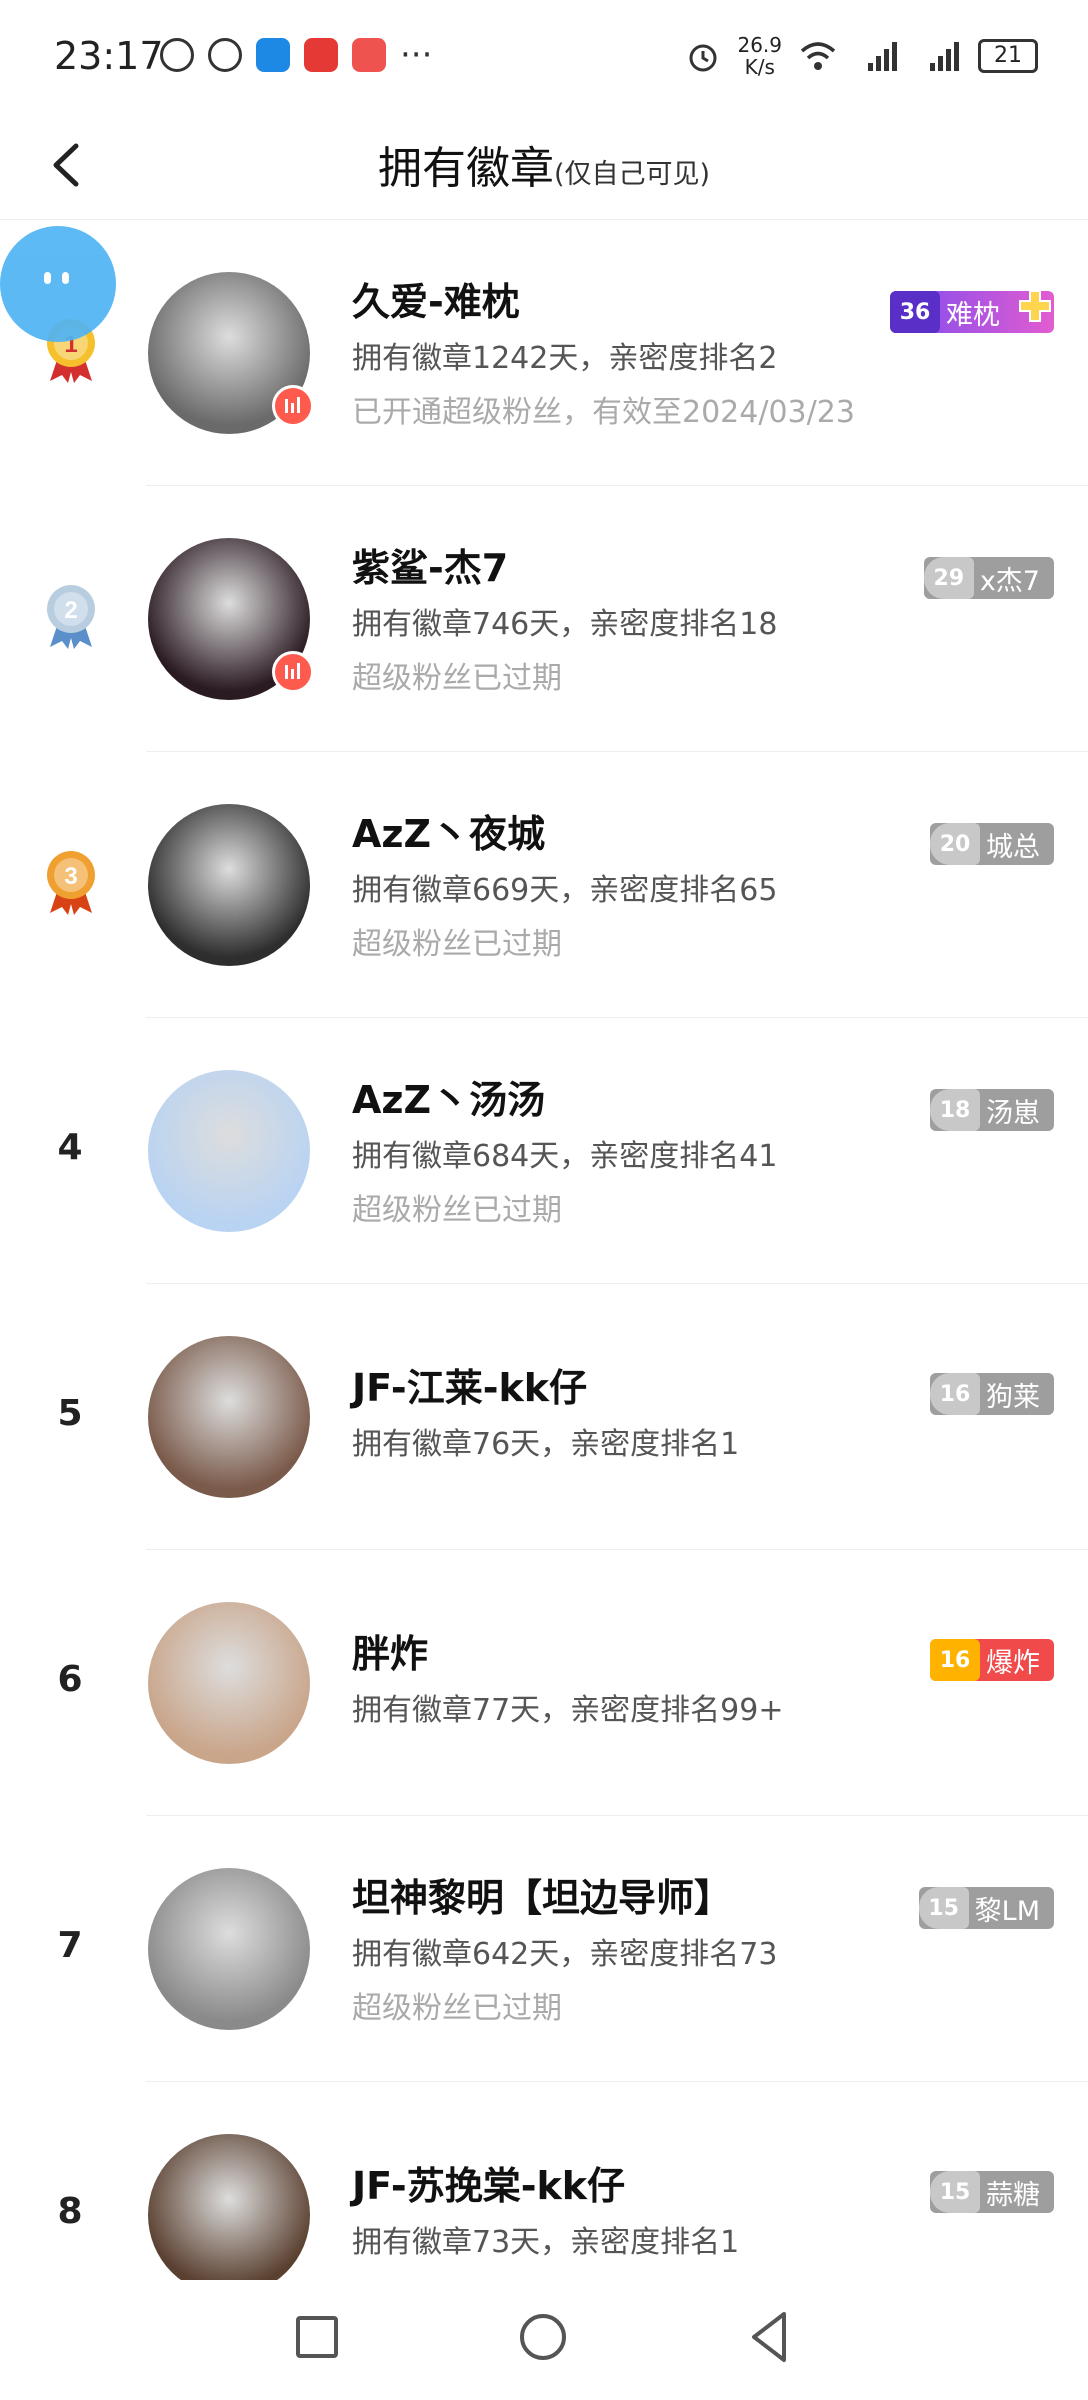 The image size is (1088, 2400). I want to click on battery-icon: 21, so click(1008, 56).